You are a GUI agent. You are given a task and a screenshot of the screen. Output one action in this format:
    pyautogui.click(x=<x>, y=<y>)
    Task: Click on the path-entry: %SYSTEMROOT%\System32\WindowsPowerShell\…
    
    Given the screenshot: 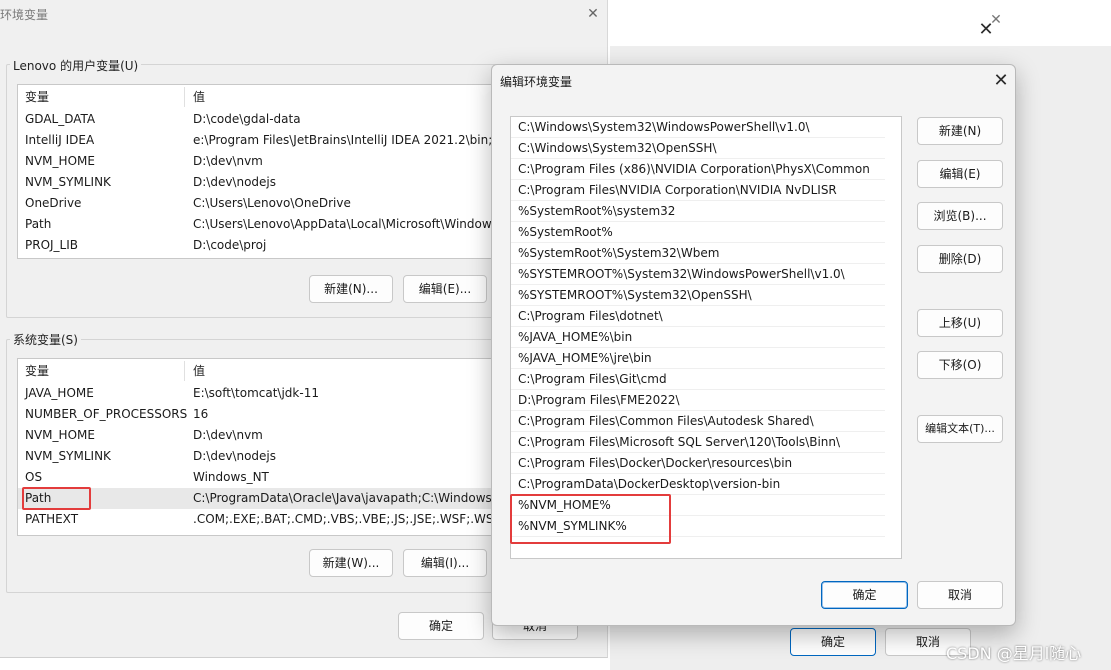 What is the action you would take?
    pyautogui.click(x=698, y=274)
    